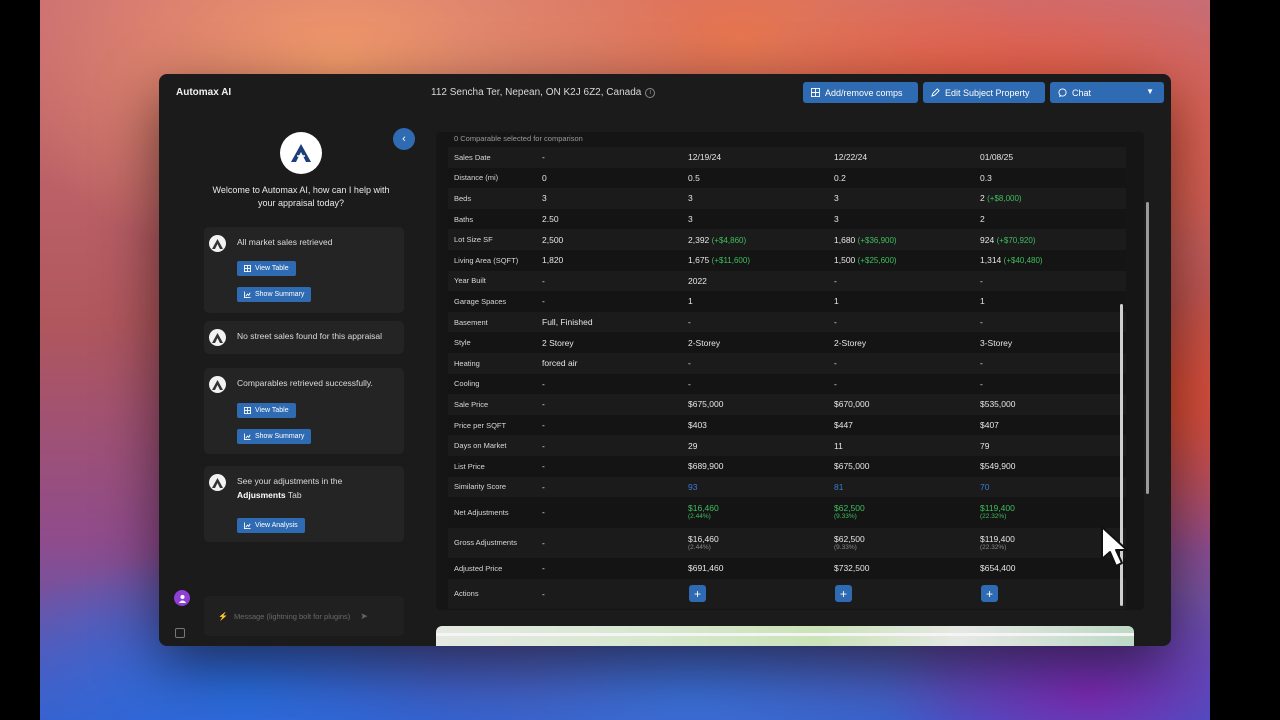 The width and height of the screenshot is (1280, 720). I want to click on comp-value: $689,900, so click(706, 466).